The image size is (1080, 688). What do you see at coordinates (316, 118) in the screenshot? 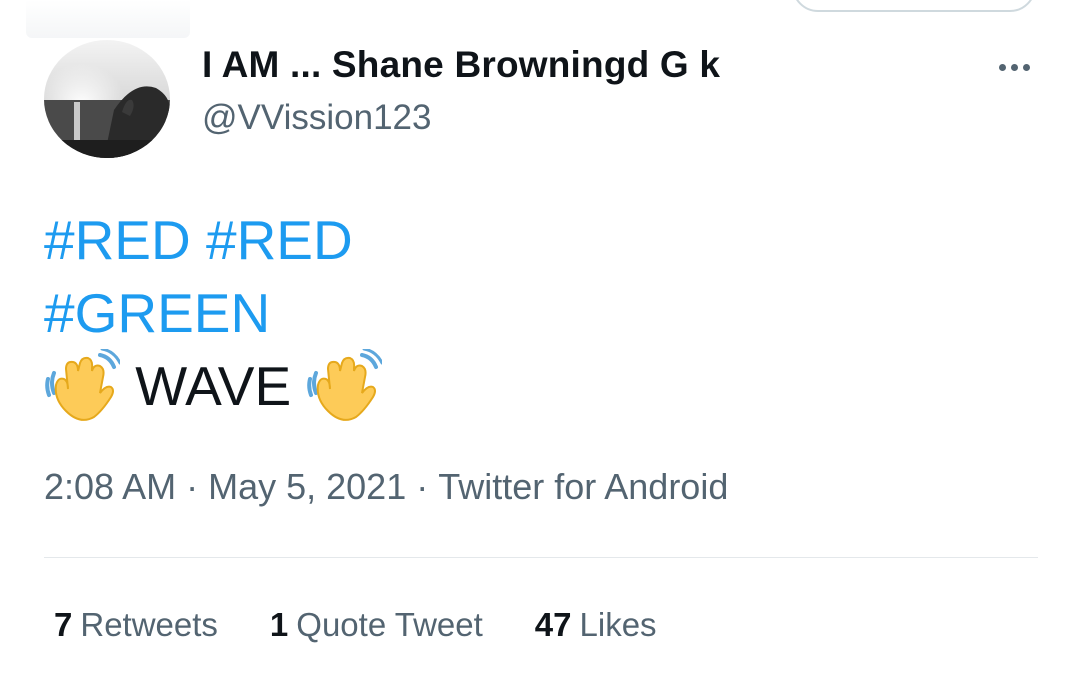
I see `author-handle: @VVission123` at bounding box center [316, 118].